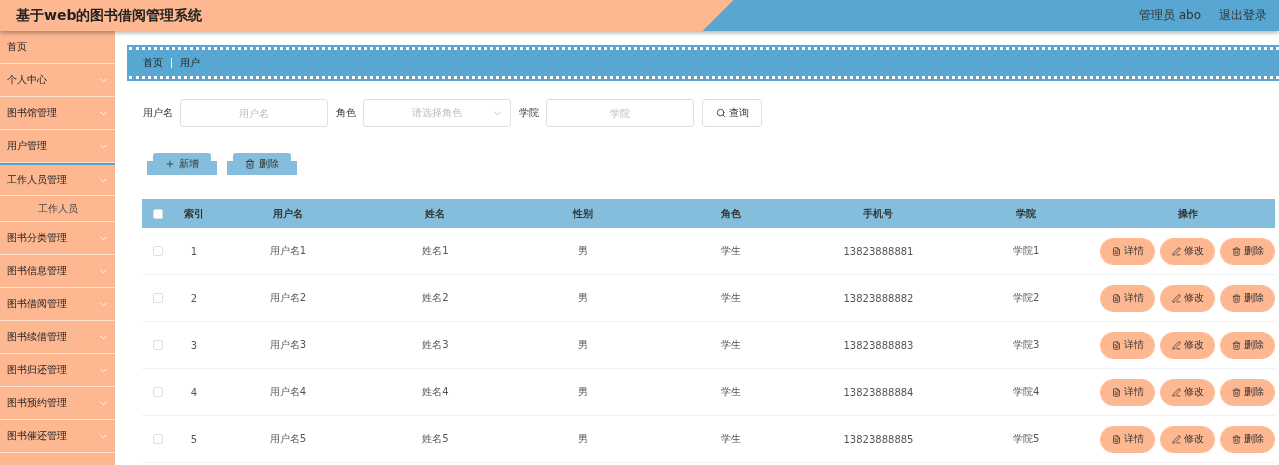 This screenshot has width=1279, height=465. What do you see at coordinates (287, 439) in the screenshot?
I see `table-cell-text: 用户名5` at bounding box center [287, 439].